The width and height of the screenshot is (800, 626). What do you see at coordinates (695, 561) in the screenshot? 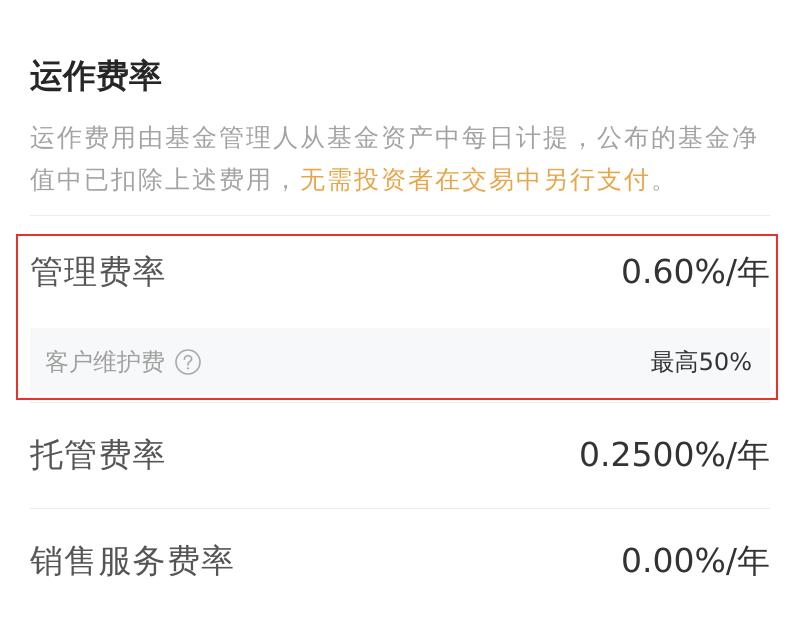
I see `fee-value: 0.00%/年` at bounding box center [695, 561].